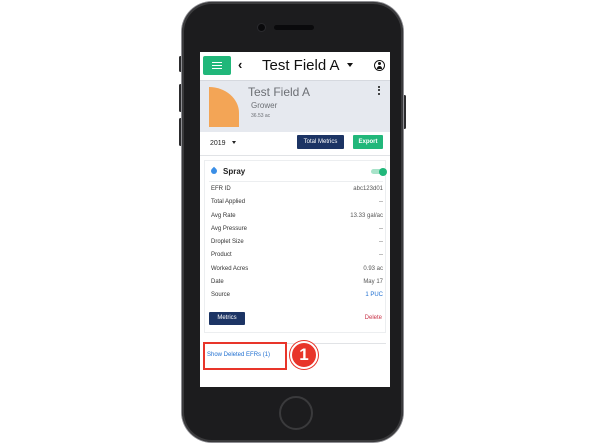  Describe the element at coordinates (229, 228) in the screenshot. I see `detail-label: Avg Pressure` at that location.